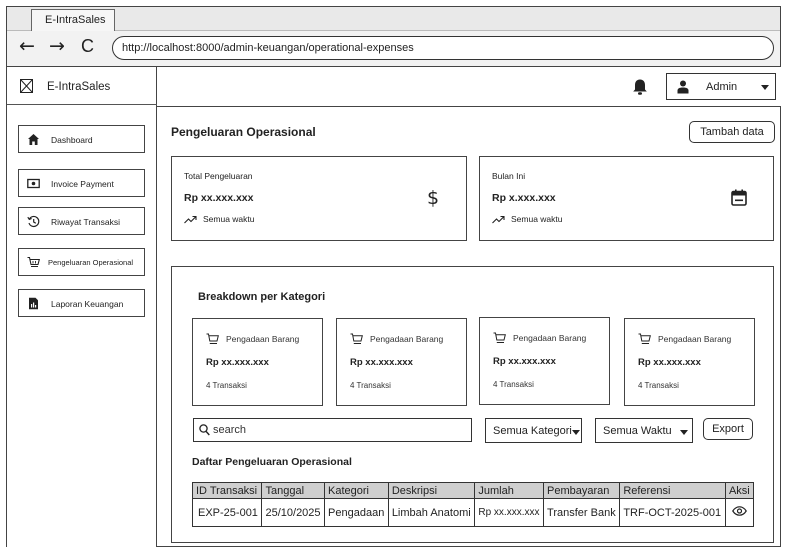  What do you see at coordinates (33, 183) in the screenshot?
I see `money-icon` at bounding box center [33, 183].